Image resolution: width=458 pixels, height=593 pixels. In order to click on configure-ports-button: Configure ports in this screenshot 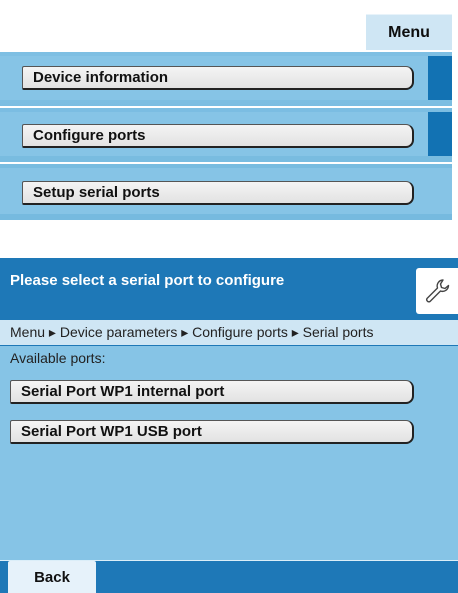, I will do `click(218, 136)`.